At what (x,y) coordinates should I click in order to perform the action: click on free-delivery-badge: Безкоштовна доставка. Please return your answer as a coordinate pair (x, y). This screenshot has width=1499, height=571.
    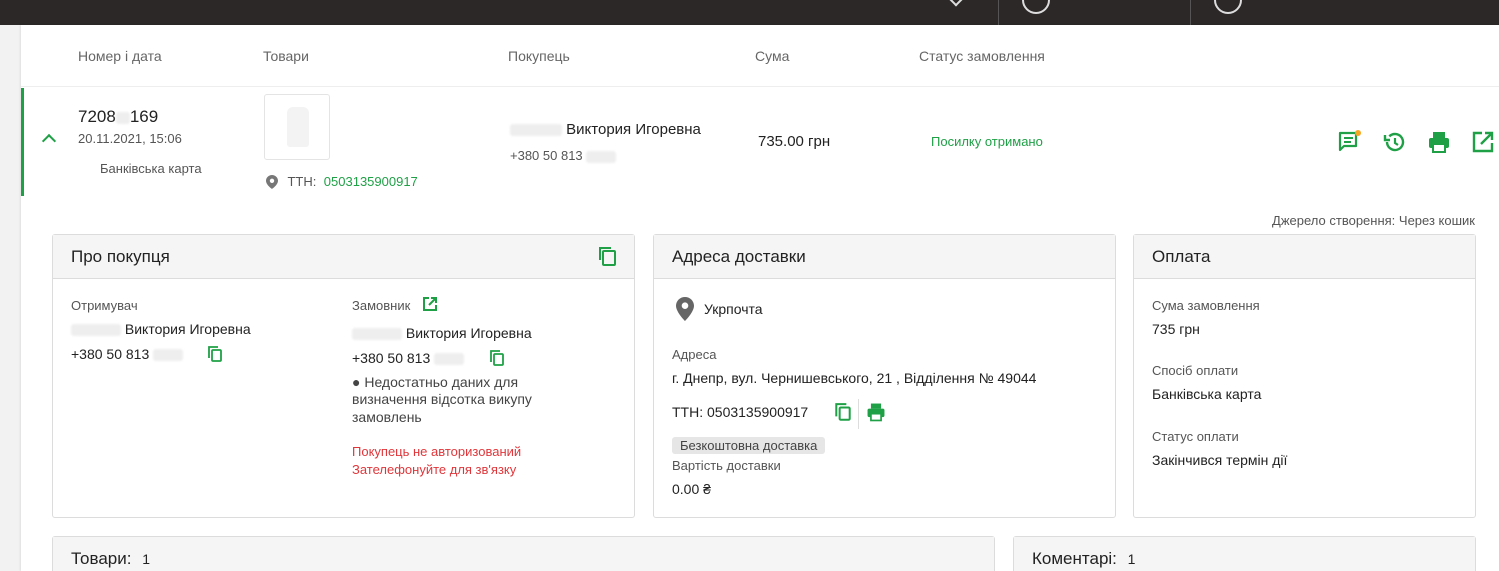
    Looking at the image, I should click on (749, 445).